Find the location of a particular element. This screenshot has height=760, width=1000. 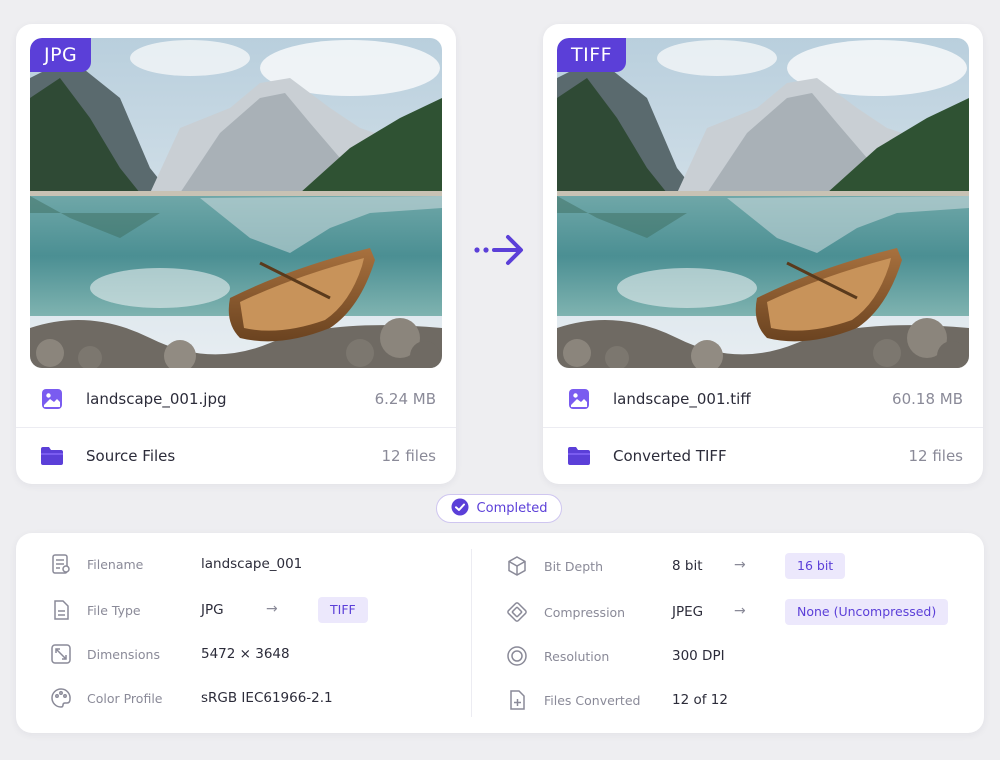

color-profile-value: sRGB IEC61966-2.1 is located at coordinates (267, 698).